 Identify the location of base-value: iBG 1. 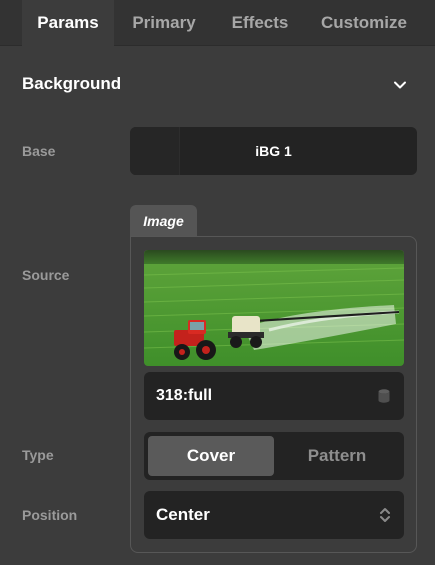
(273, 151).